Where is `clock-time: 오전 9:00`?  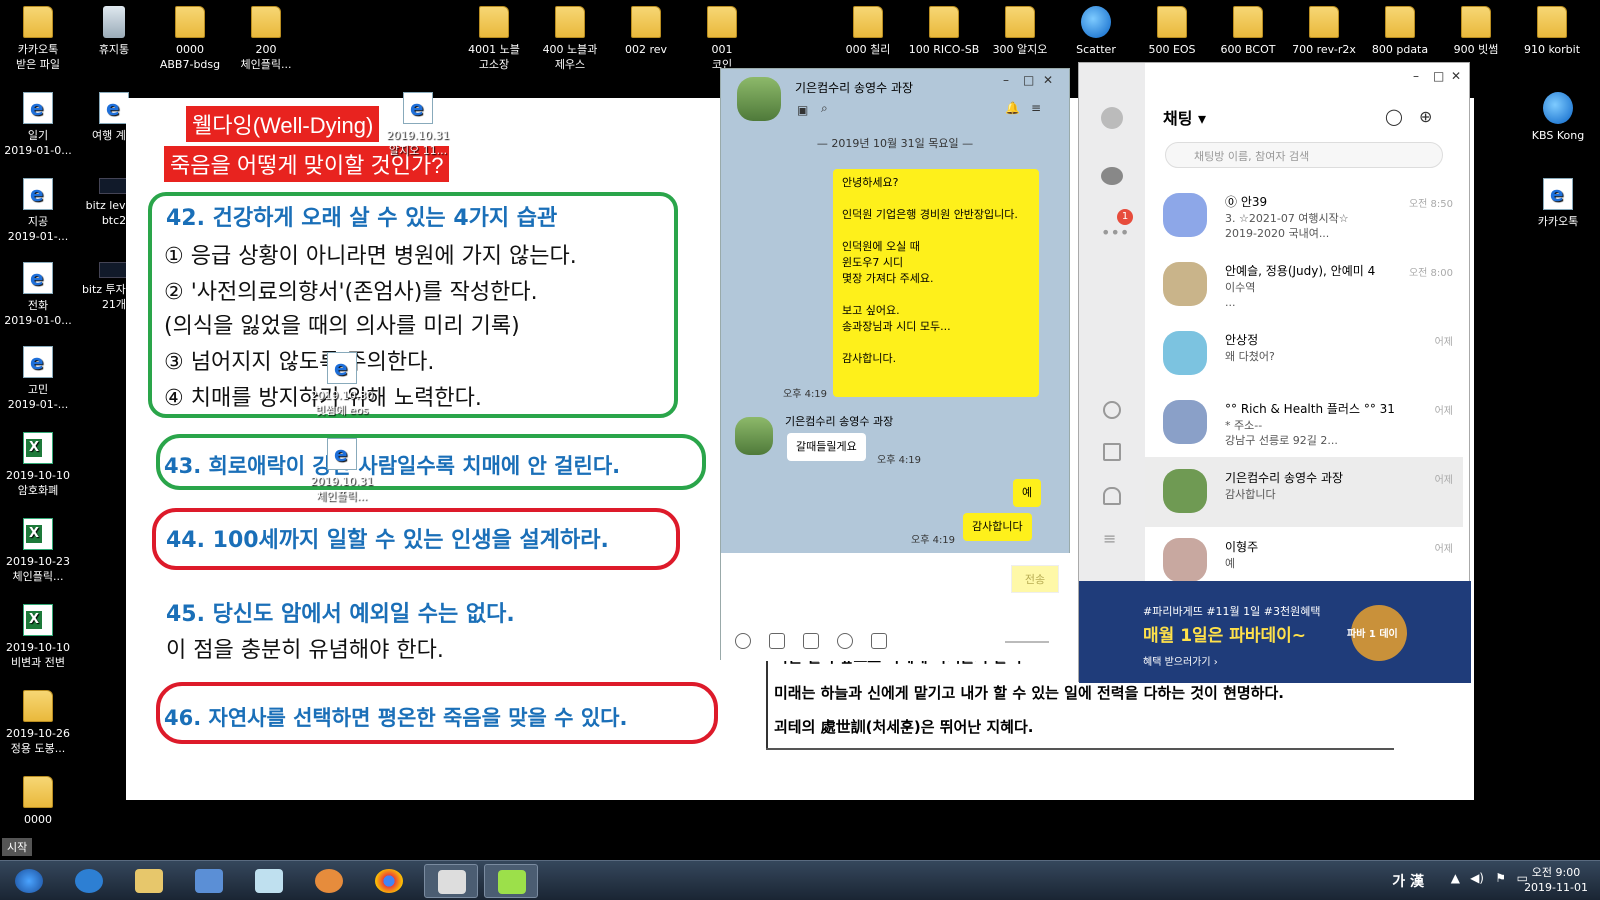 clock-time: 오전 9:00 is located at coordinates (1556, 872).